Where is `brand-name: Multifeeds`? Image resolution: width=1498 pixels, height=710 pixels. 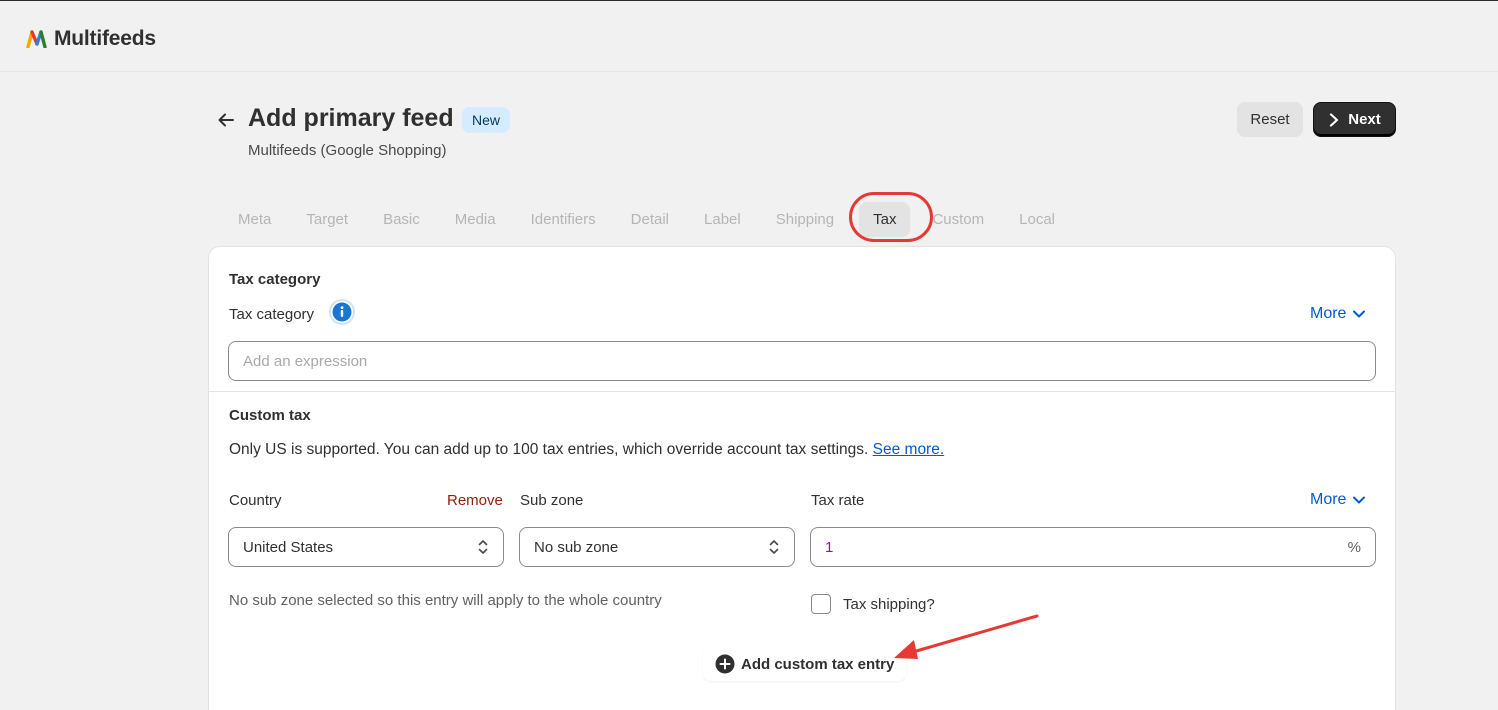 brand-name: Multifeeds is located at coordinates (105, 38).